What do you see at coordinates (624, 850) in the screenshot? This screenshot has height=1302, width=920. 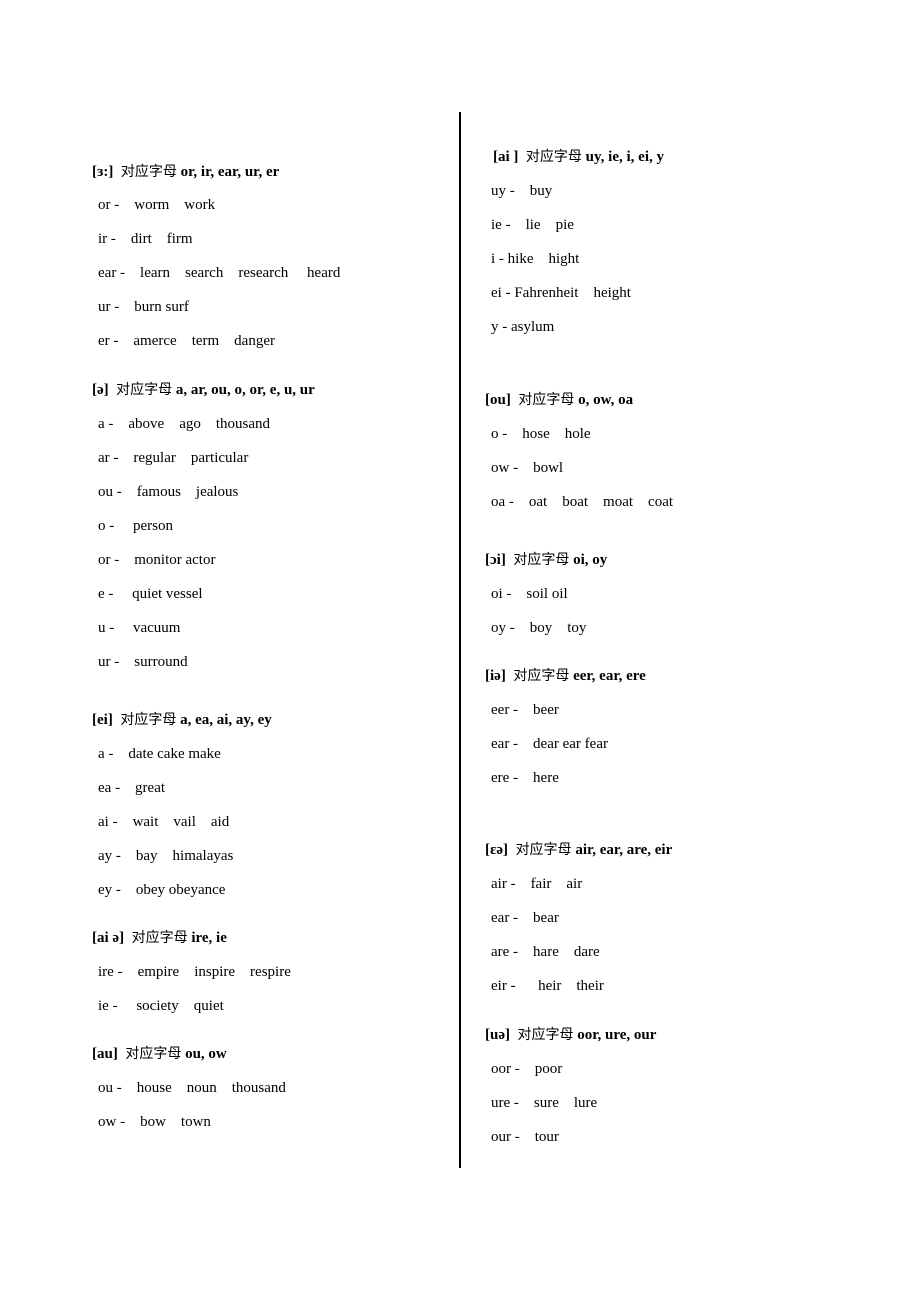 I see `letter-combinations: air, ear, are, eir` at bounding box center [624, 850].